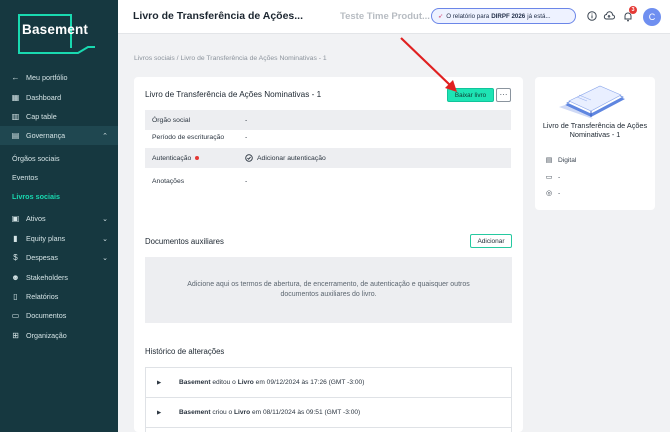 Image resolution: width=670 pixels, height=432 pixels. I want to click on sidebar-item-label: Cap table, so click(41, 116).